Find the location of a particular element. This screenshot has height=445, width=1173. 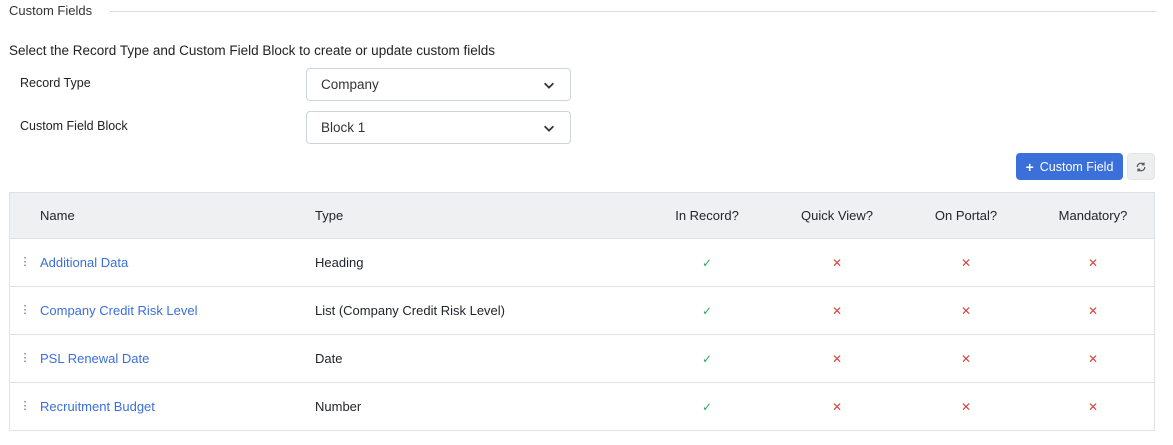

add-custom-field-label: Custom Field is located at coordinates (1076, 166).